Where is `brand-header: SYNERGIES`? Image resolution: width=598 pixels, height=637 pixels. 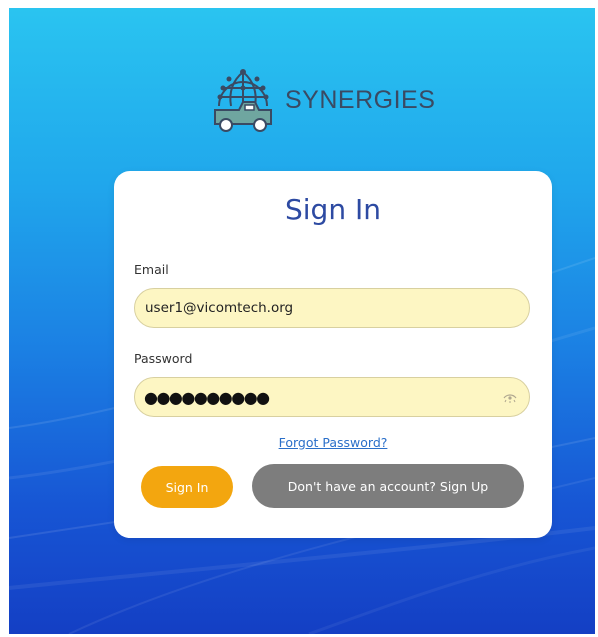
brand-header: SYNERGIES is located at coordinates (322, 100).